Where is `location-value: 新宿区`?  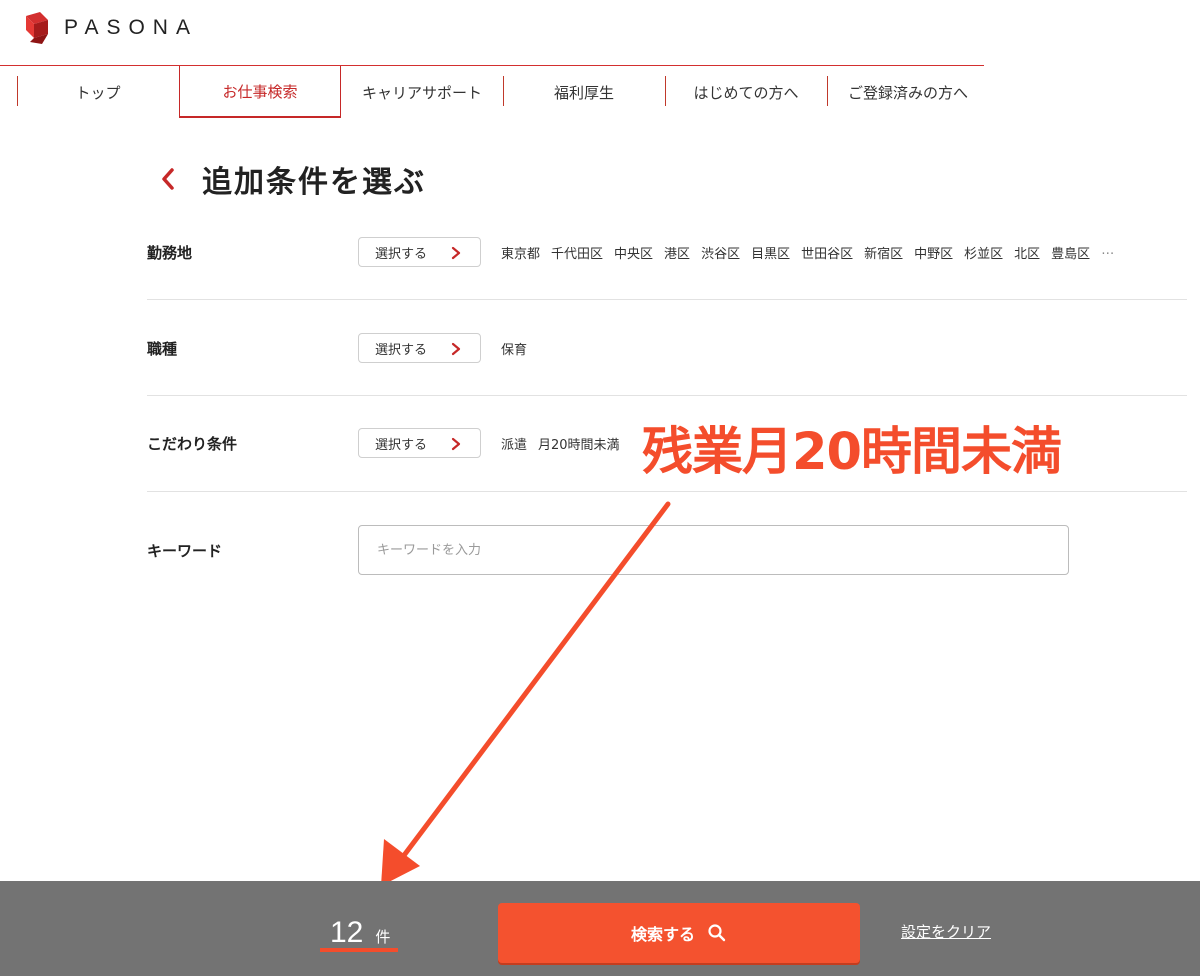
location-value: 新宿区 is located at coordinates (884, 254).